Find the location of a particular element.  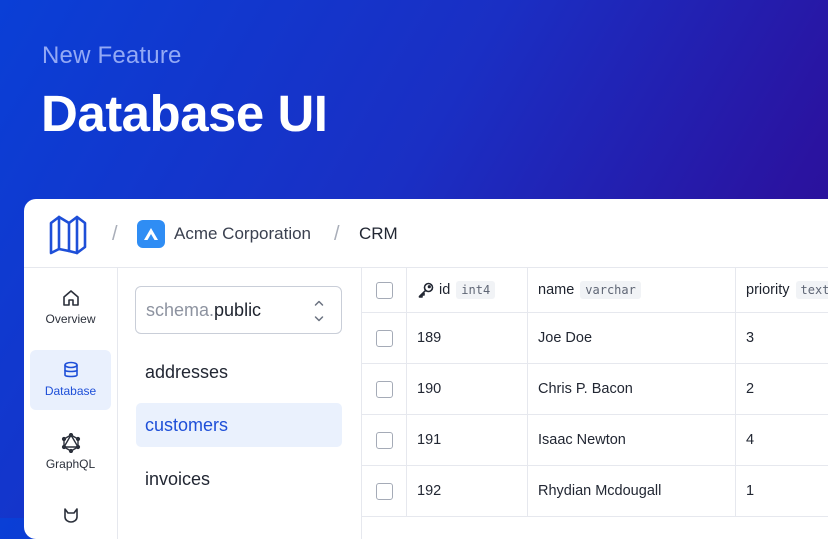

schema-select: schema. public is located at coordinates (238, 310).